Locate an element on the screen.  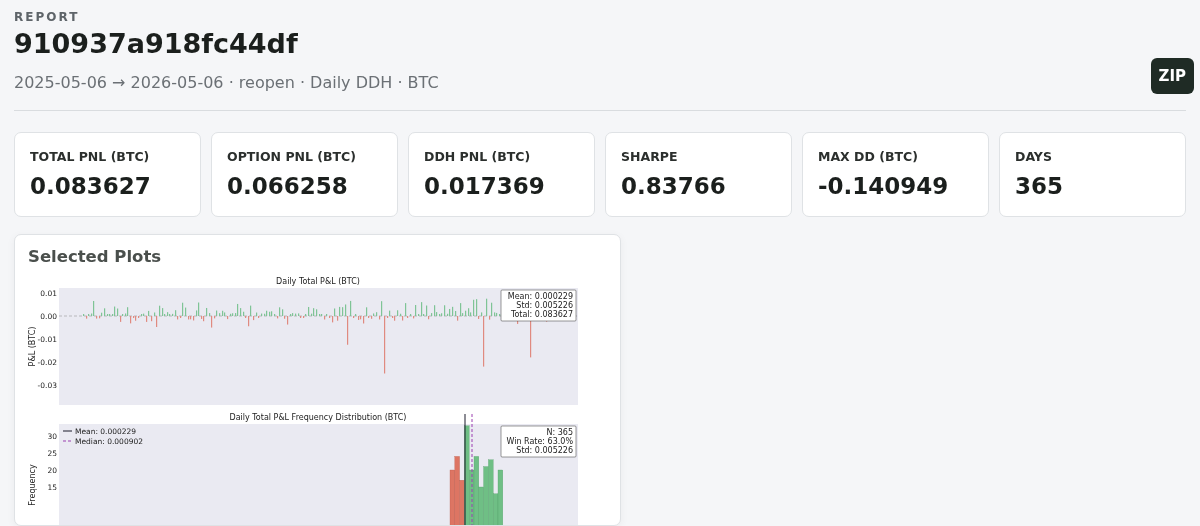
stat-value: -0.140949 is located at coordinates (884, 186).